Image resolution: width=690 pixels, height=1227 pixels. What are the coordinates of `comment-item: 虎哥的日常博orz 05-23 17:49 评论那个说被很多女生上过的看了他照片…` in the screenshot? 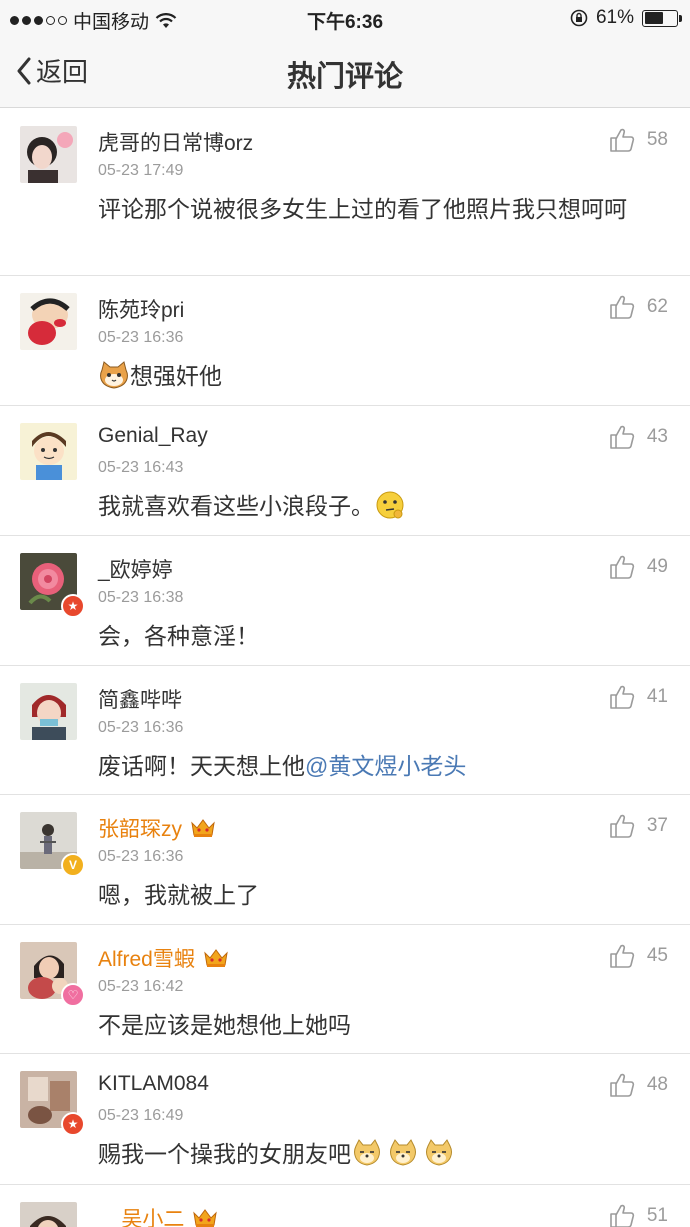 It's located at (345, 192).